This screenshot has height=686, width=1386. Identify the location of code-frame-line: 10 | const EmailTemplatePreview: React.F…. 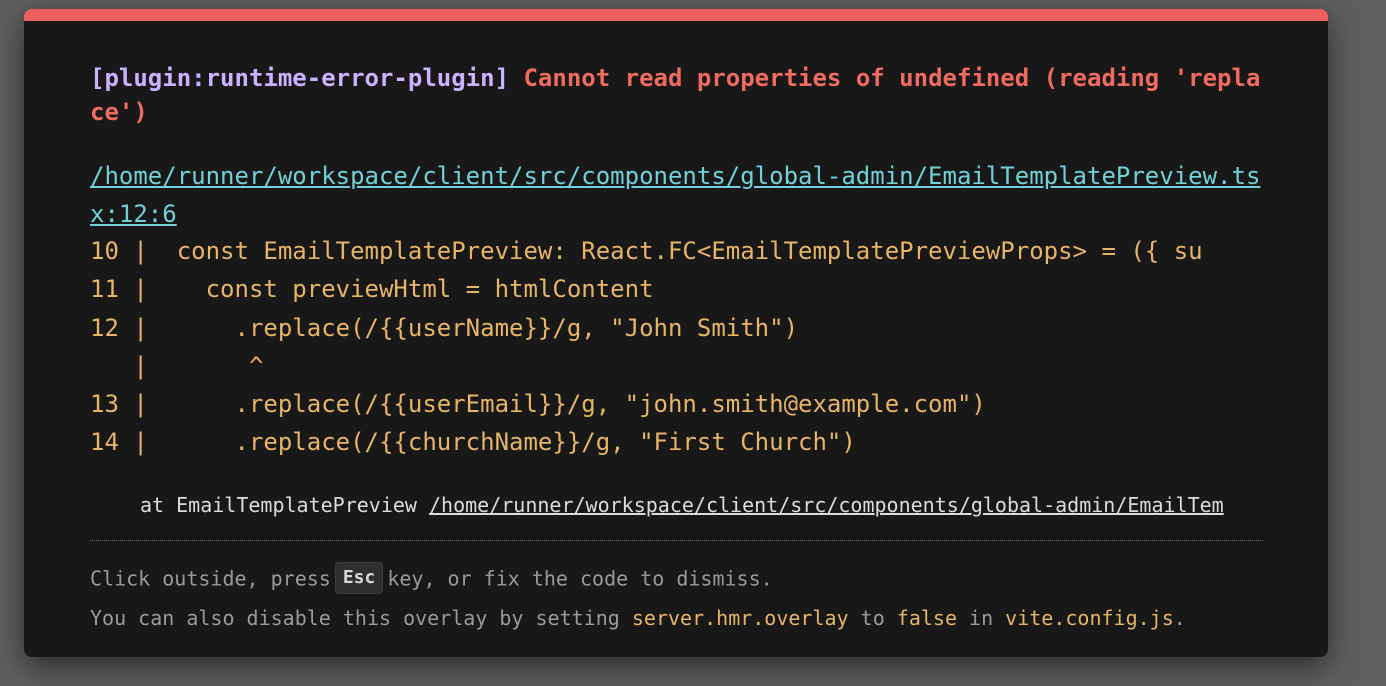
(646, 251).